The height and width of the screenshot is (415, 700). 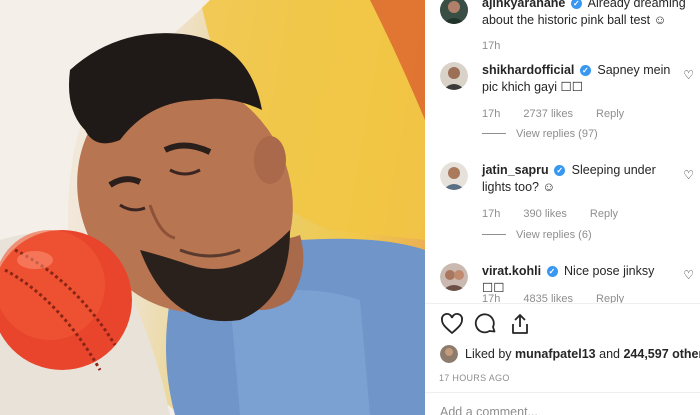 What do you see at coordinates (528, 70) in the screenshot?
I see `comment-username: shikhardofficial` at bounding box center [528, 70].